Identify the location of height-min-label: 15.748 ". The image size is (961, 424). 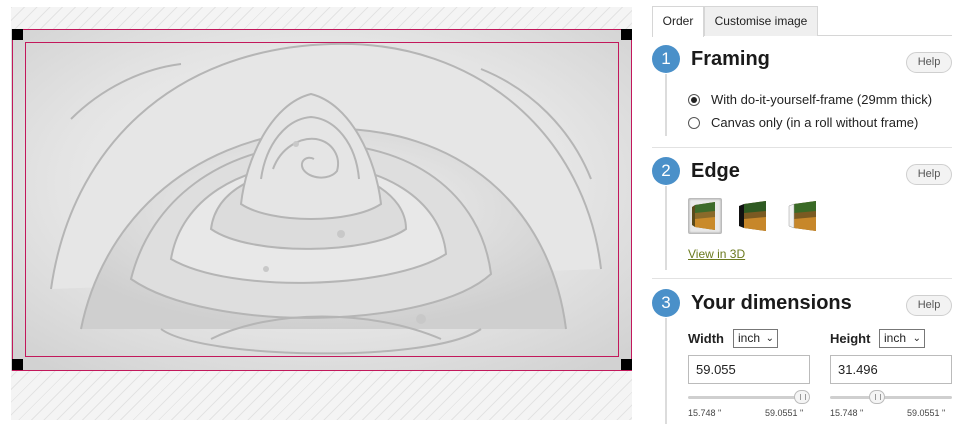
(847, 413).